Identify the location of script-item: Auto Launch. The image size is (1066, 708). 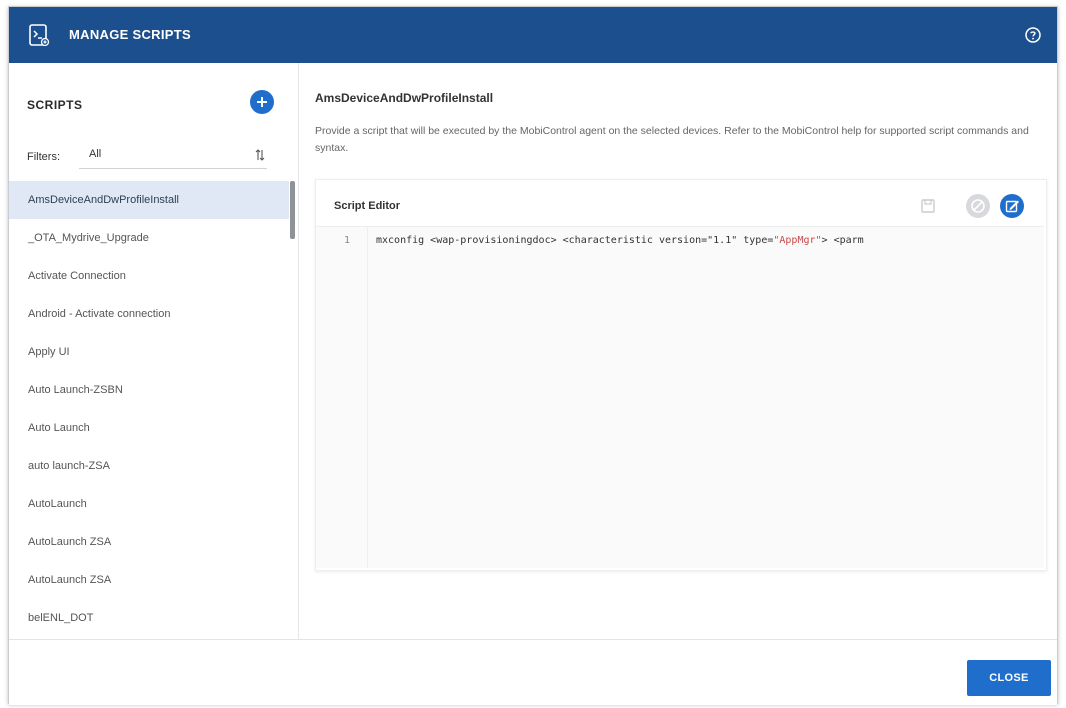
(149, 428).